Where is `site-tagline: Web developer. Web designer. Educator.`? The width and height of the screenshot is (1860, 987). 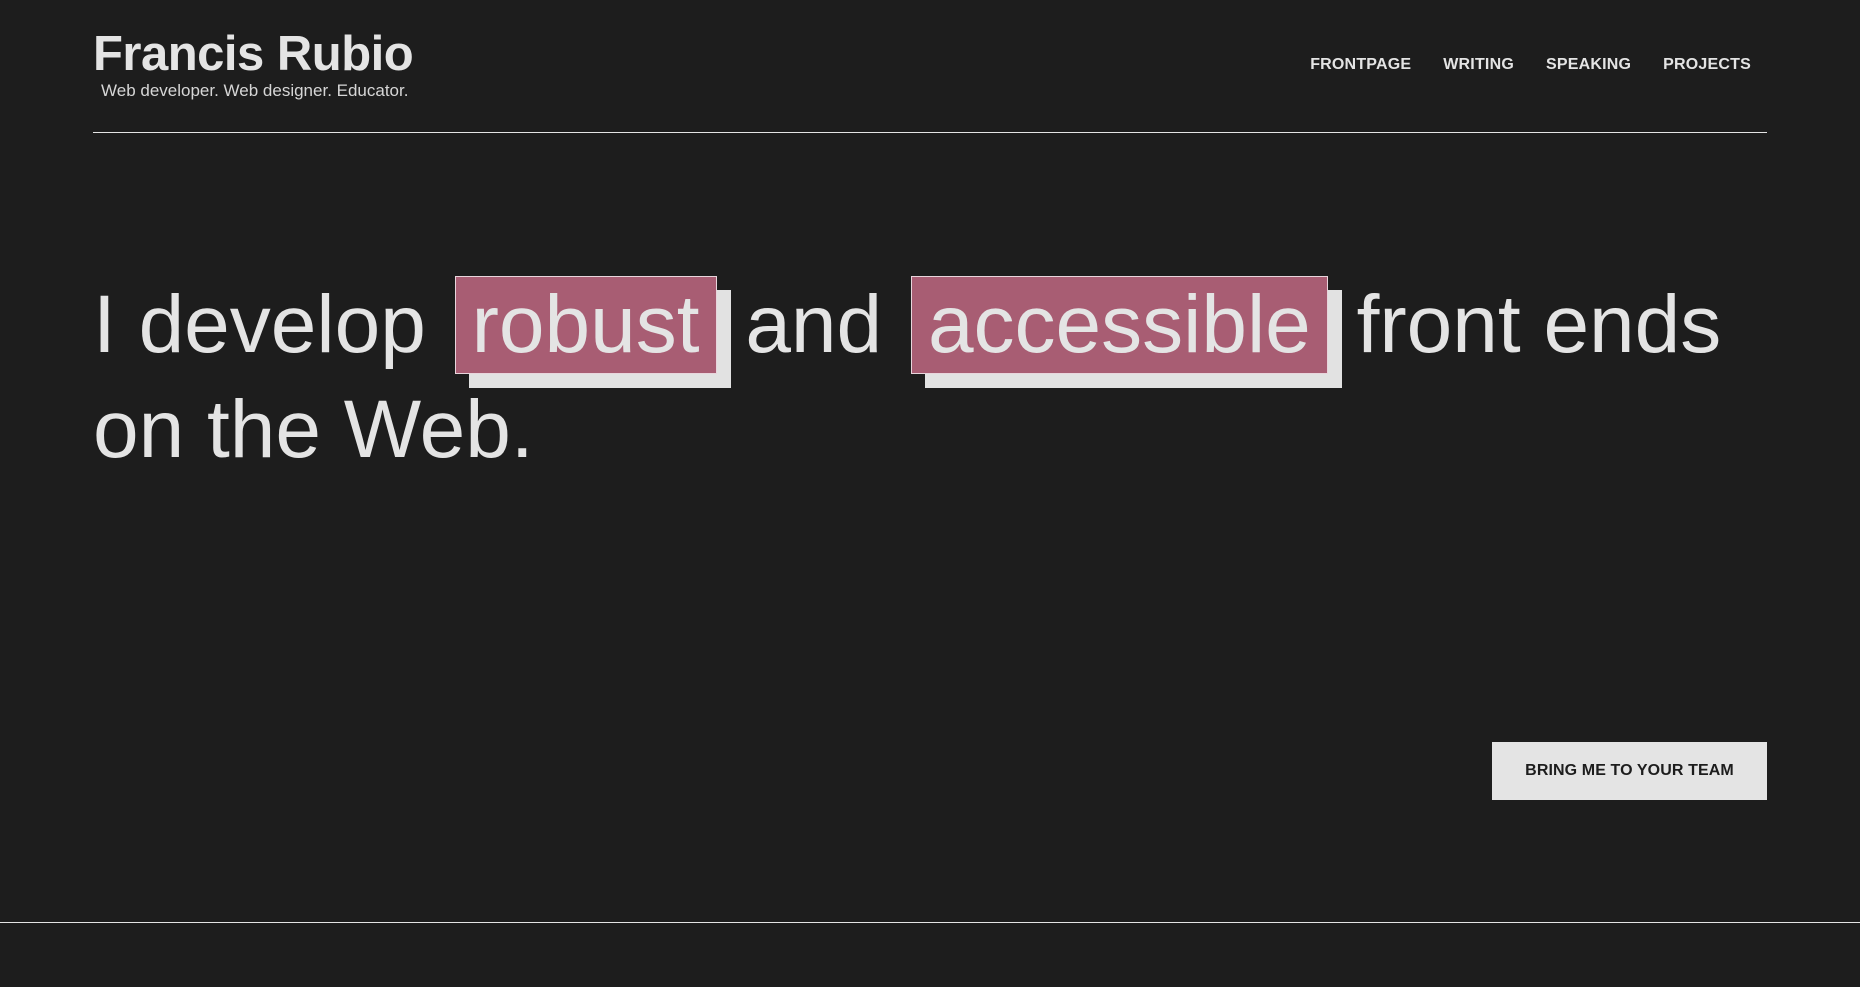
site-tagline: Web developer. Web designer. Educator. is located at coordinates (255, 90).